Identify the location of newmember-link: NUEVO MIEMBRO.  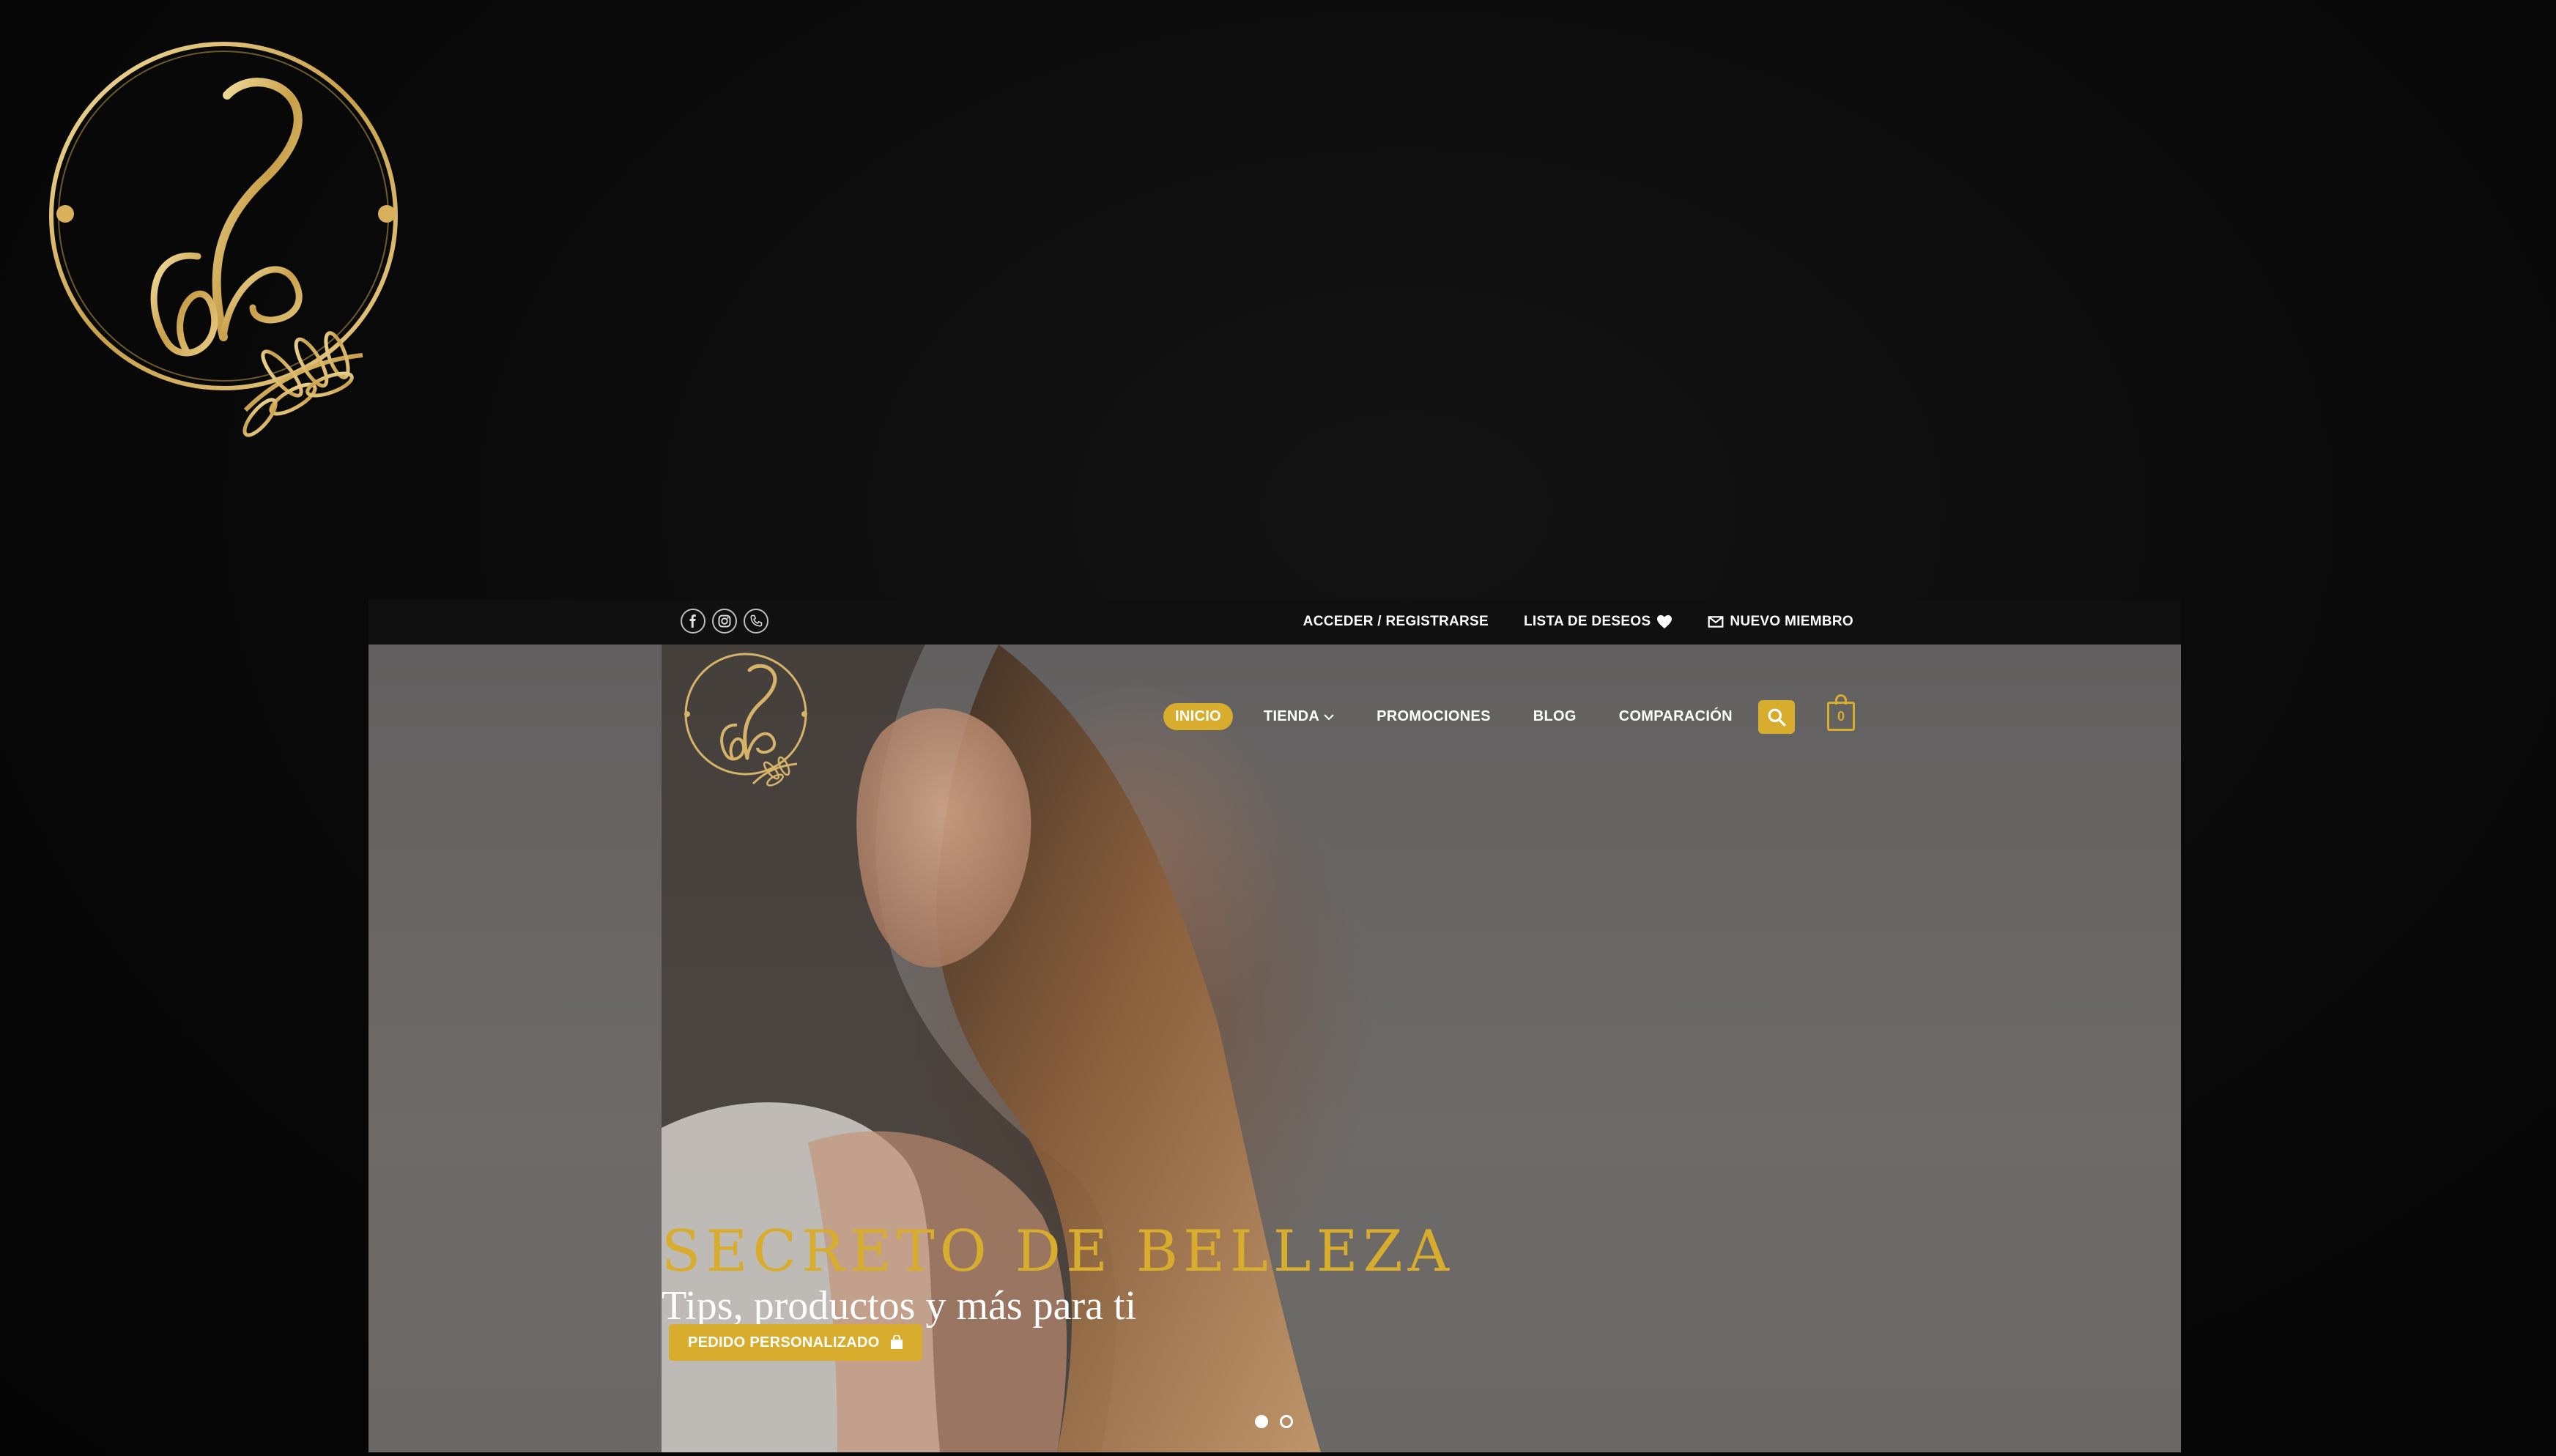
(1780, 622).